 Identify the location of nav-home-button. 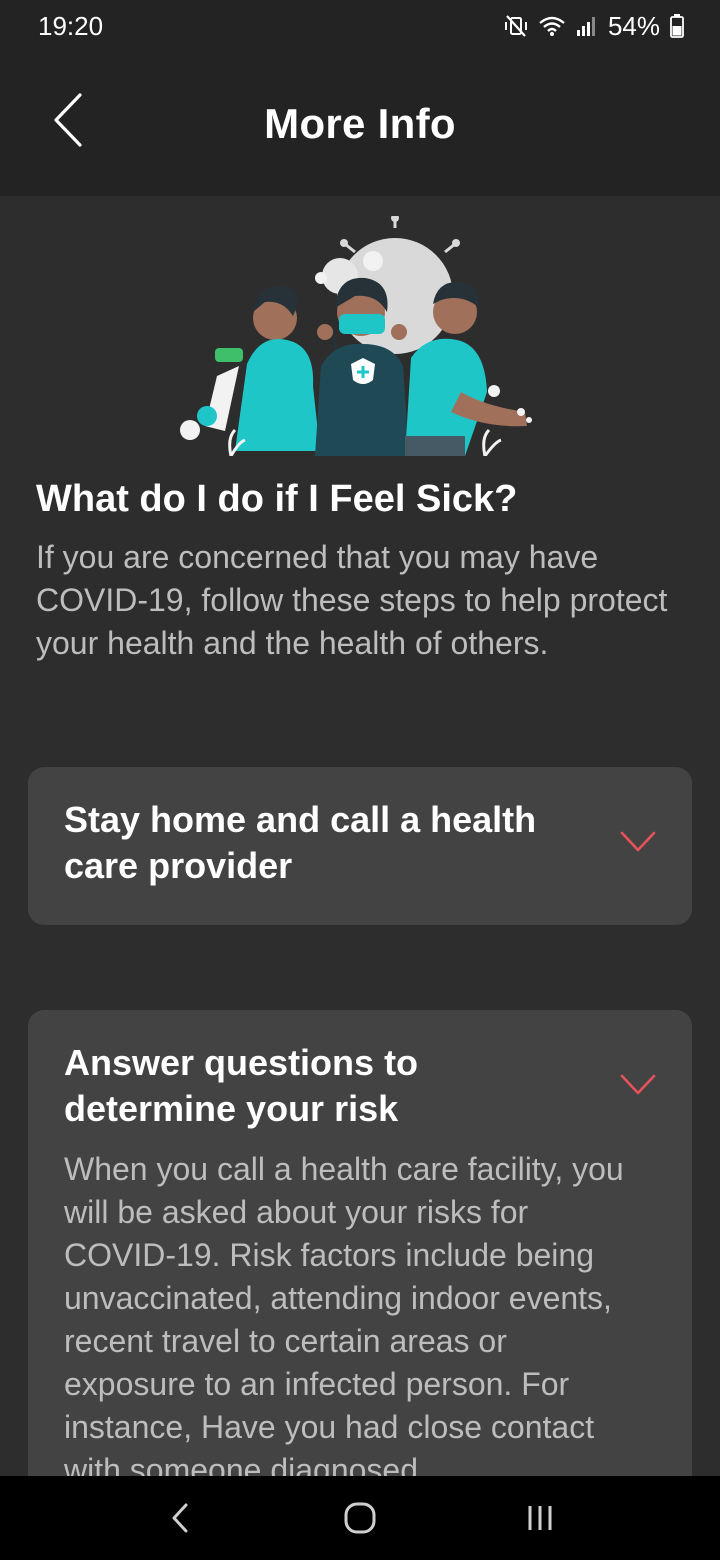
(360, 1518).